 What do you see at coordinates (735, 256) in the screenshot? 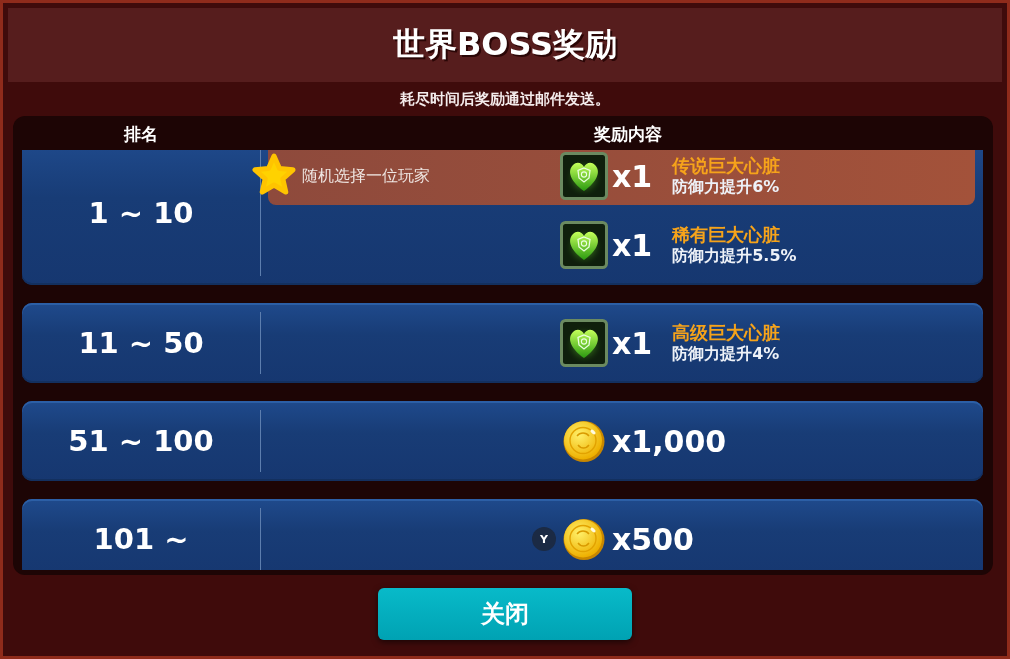
I see `reward-effect: 防御力提升5.5%` at bounding box center [735, 256].